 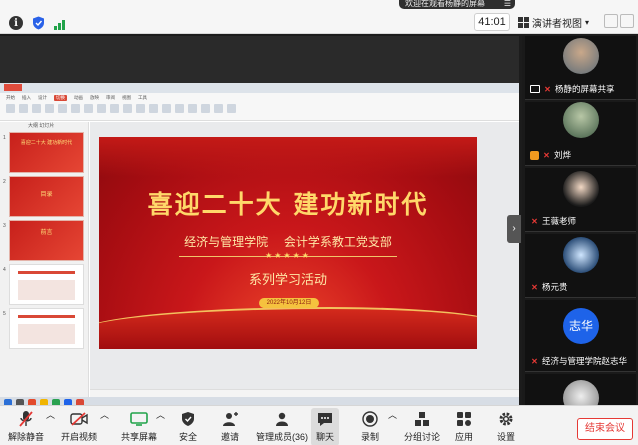 What do you see at coordinates (59, 24) in the screenshot?
I see `signal-icon` at bounding box center [59, 24].